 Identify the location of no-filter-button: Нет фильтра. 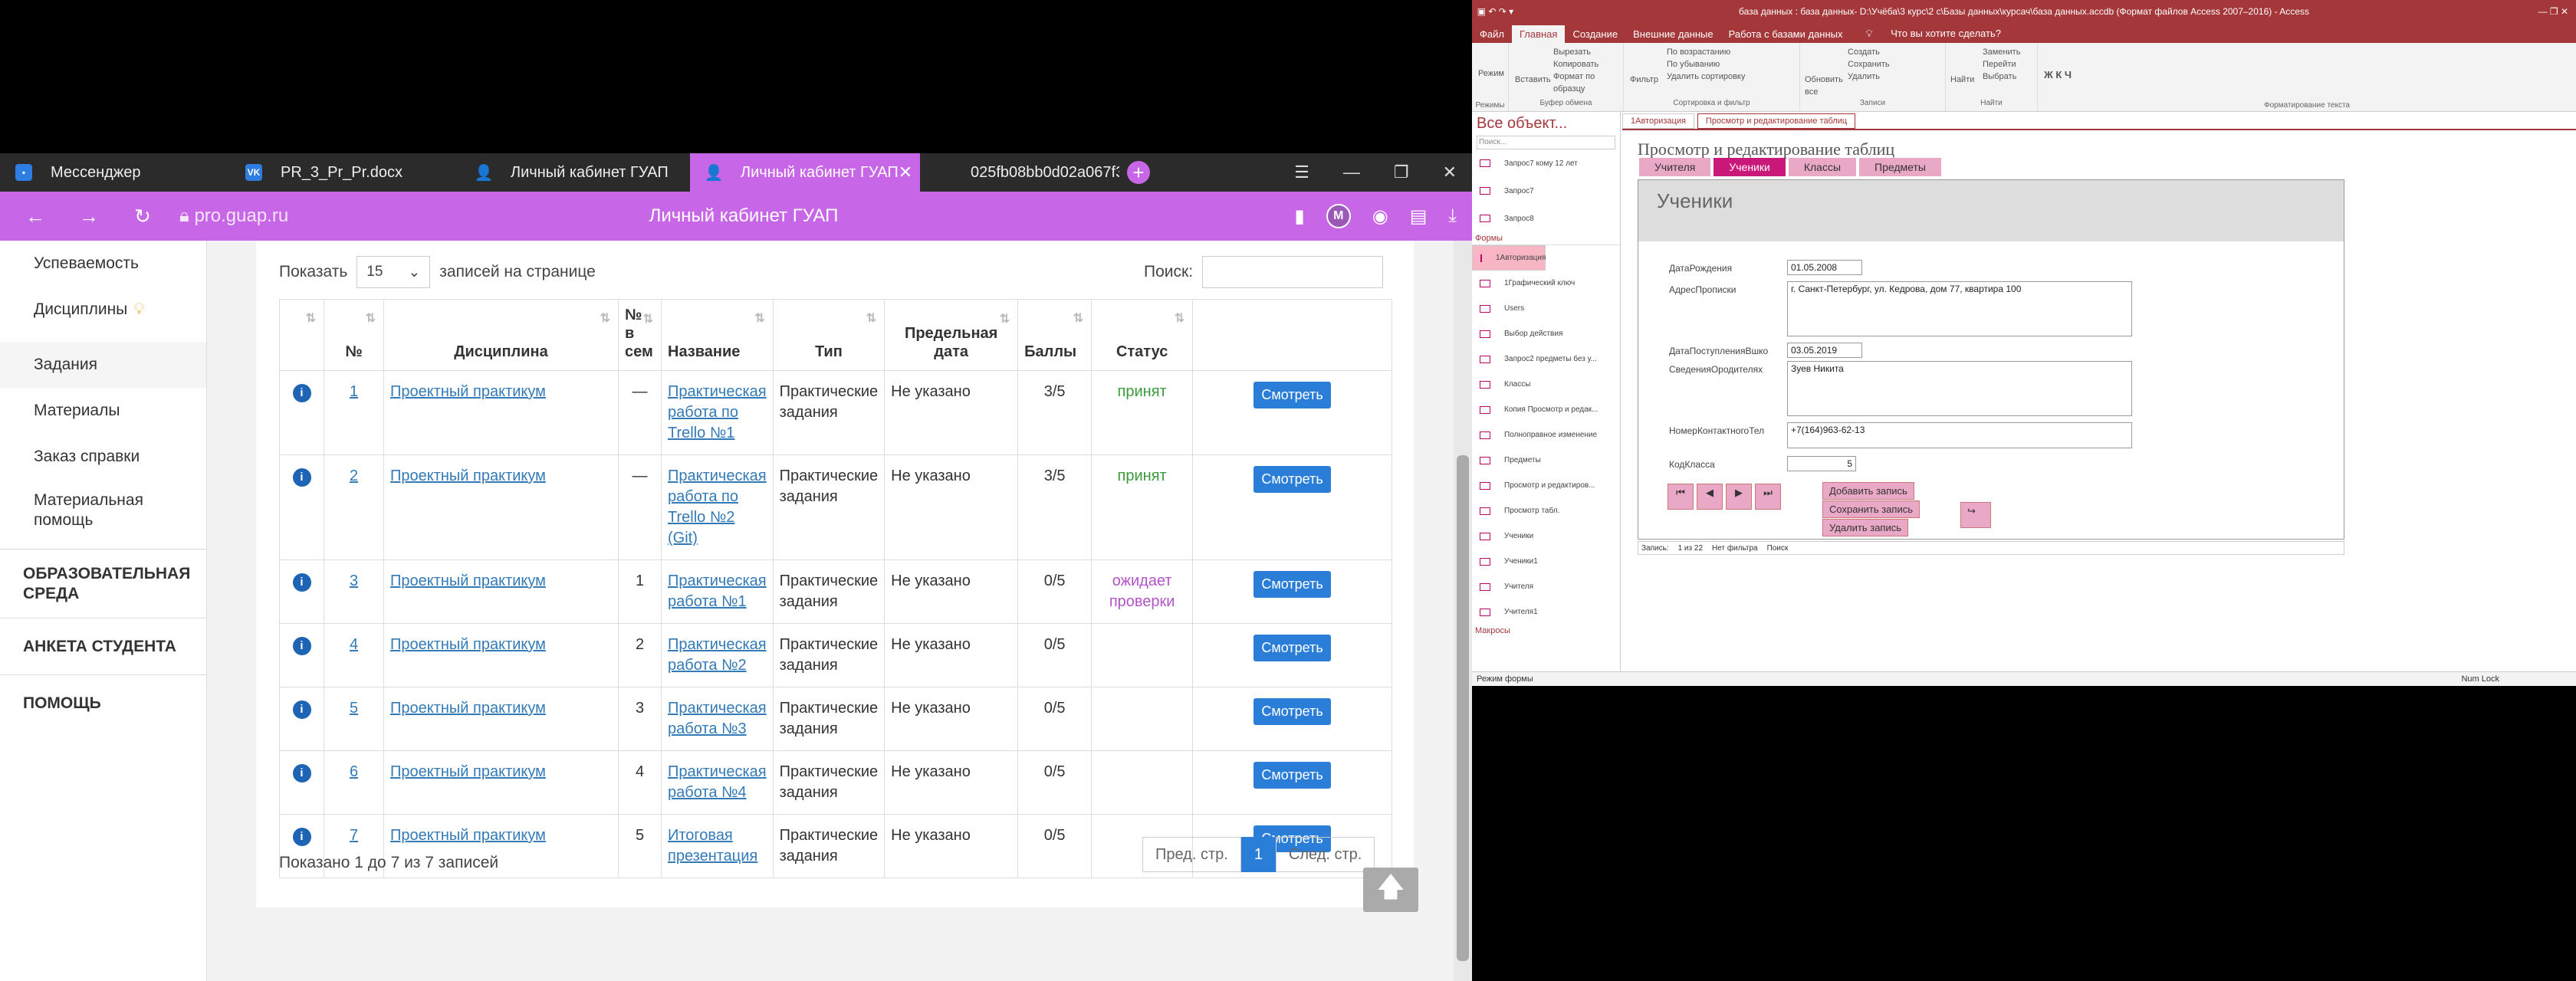
(1735, 548).